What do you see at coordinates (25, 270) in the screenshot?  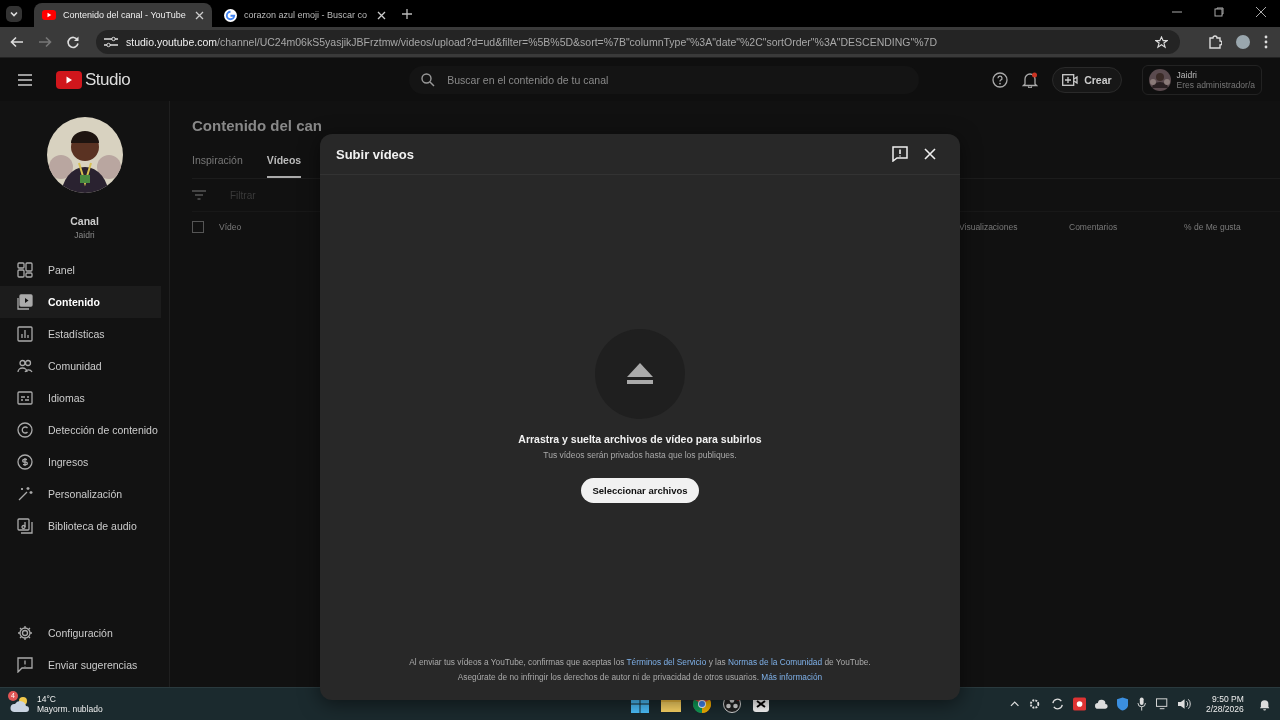 I see `dashboard-icon` at bounding box center [25, 270].